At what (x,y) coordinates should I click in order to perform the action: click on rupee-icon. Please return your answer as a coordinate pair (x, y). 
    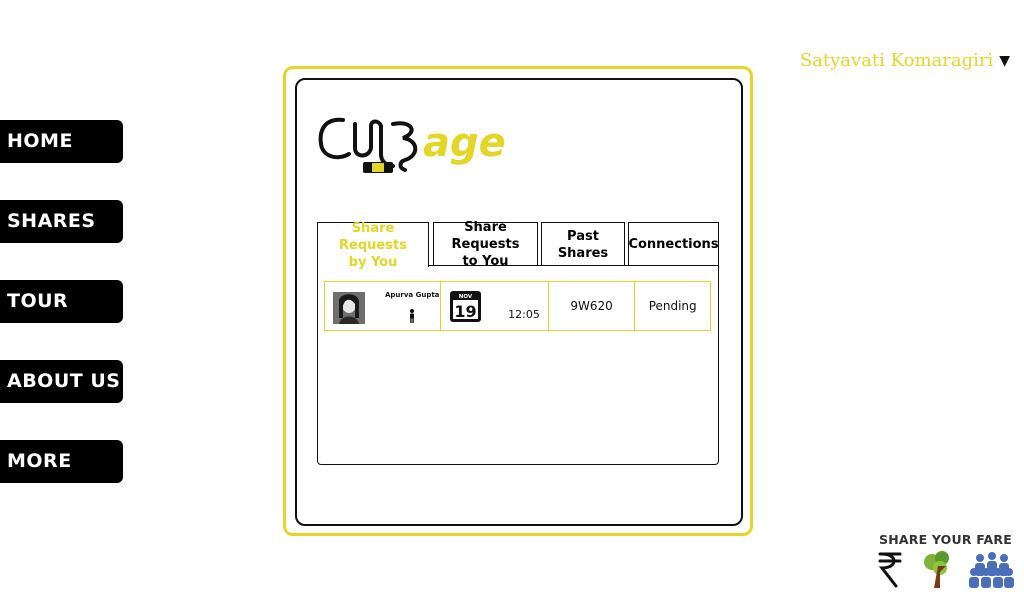
    Looking at the image, I should click on (890, 570).